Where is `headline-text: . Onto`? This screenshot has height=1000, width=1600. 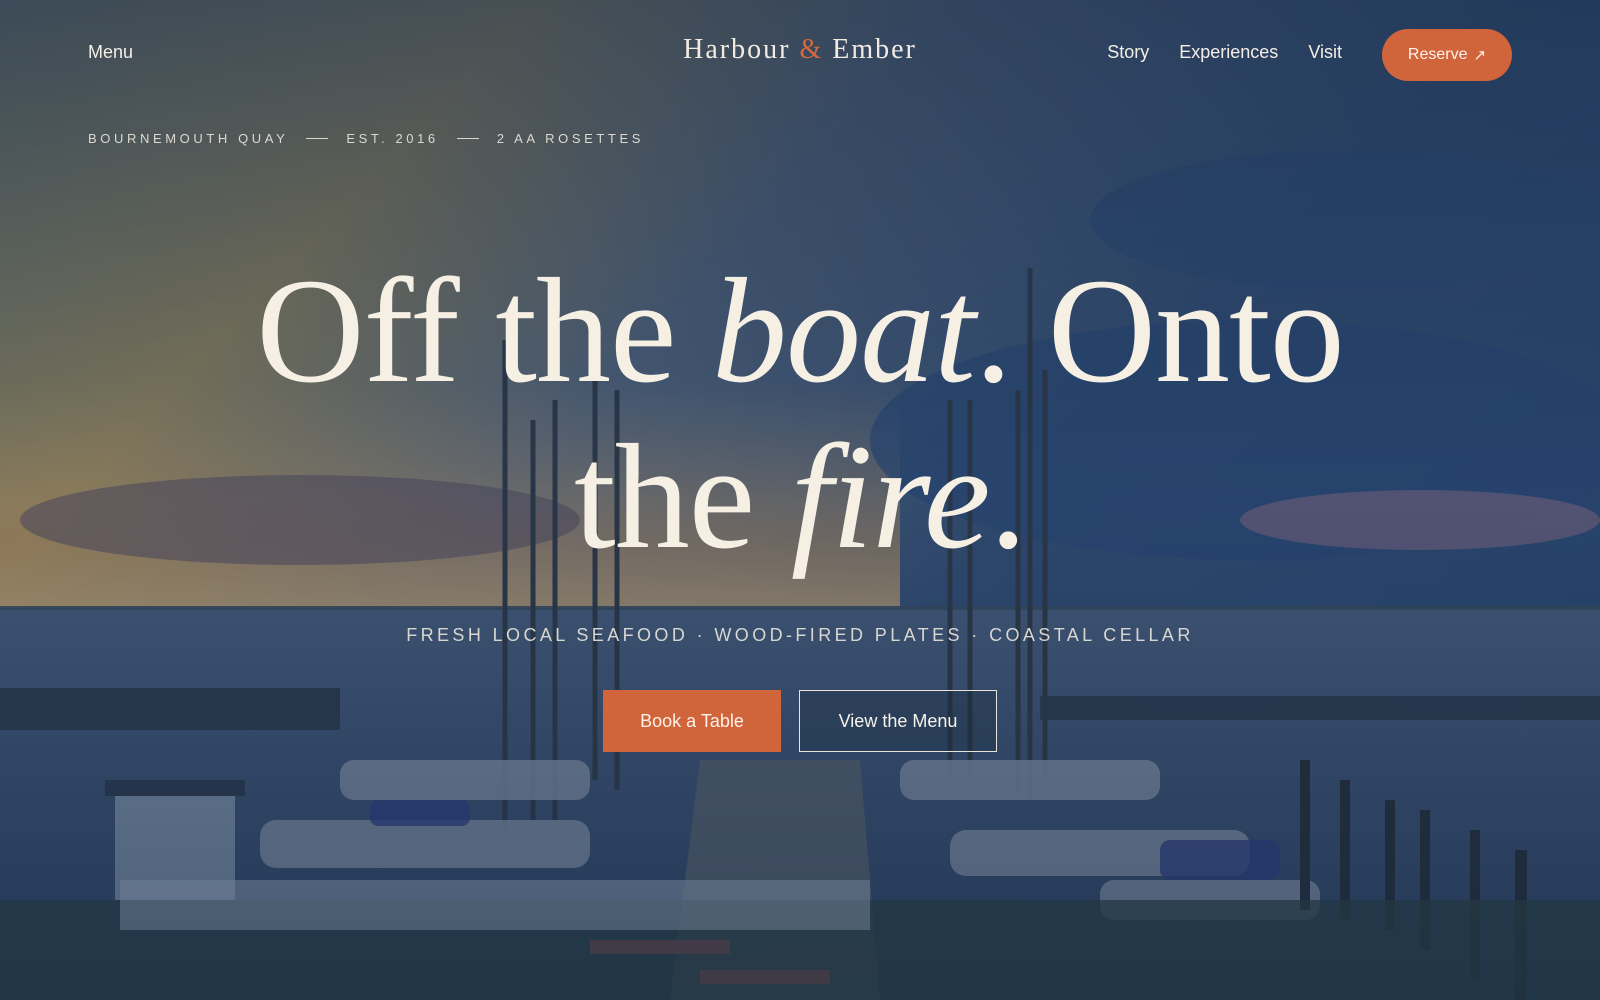 headline-text: . Onto is located at coordinates (1159, 331).